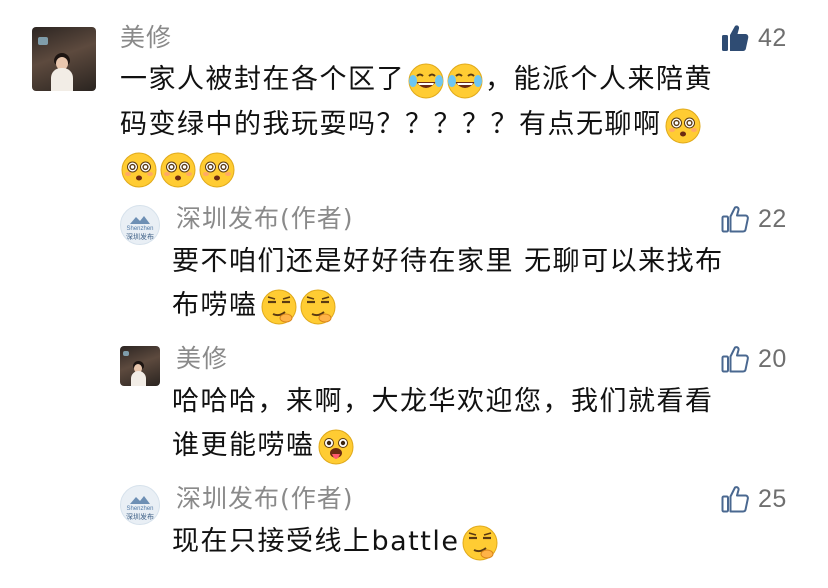 Image resolution: width=828 pixels, height=588 pixels. I want to click on comment-text-line: 布唠嗑, so click(492, 306).